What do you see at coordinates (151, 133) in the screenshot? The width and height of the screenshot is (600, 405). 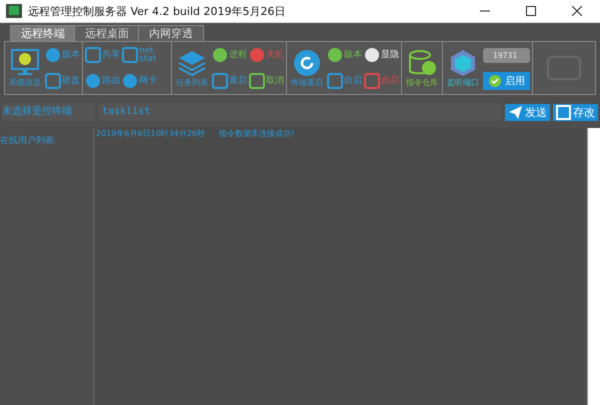 I see `log-time: 2019年6月6日10时34分26秒` at bounding box center [151, 133].